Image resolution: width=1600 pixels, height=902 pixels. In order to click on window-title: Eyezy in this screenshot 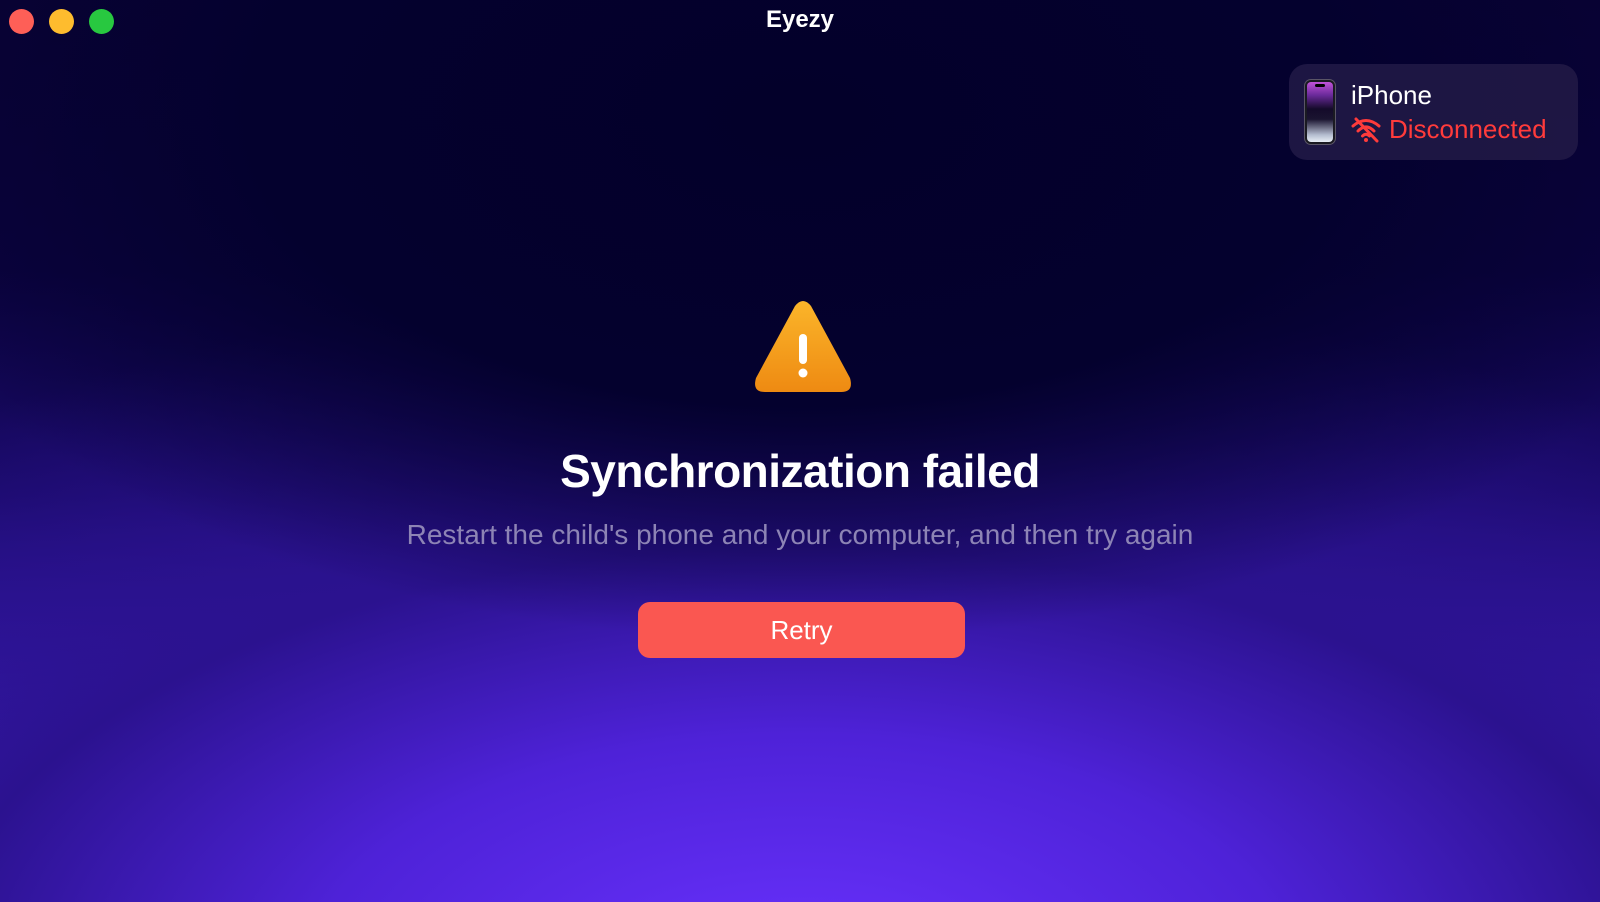, I will do `click(800, 19)`.